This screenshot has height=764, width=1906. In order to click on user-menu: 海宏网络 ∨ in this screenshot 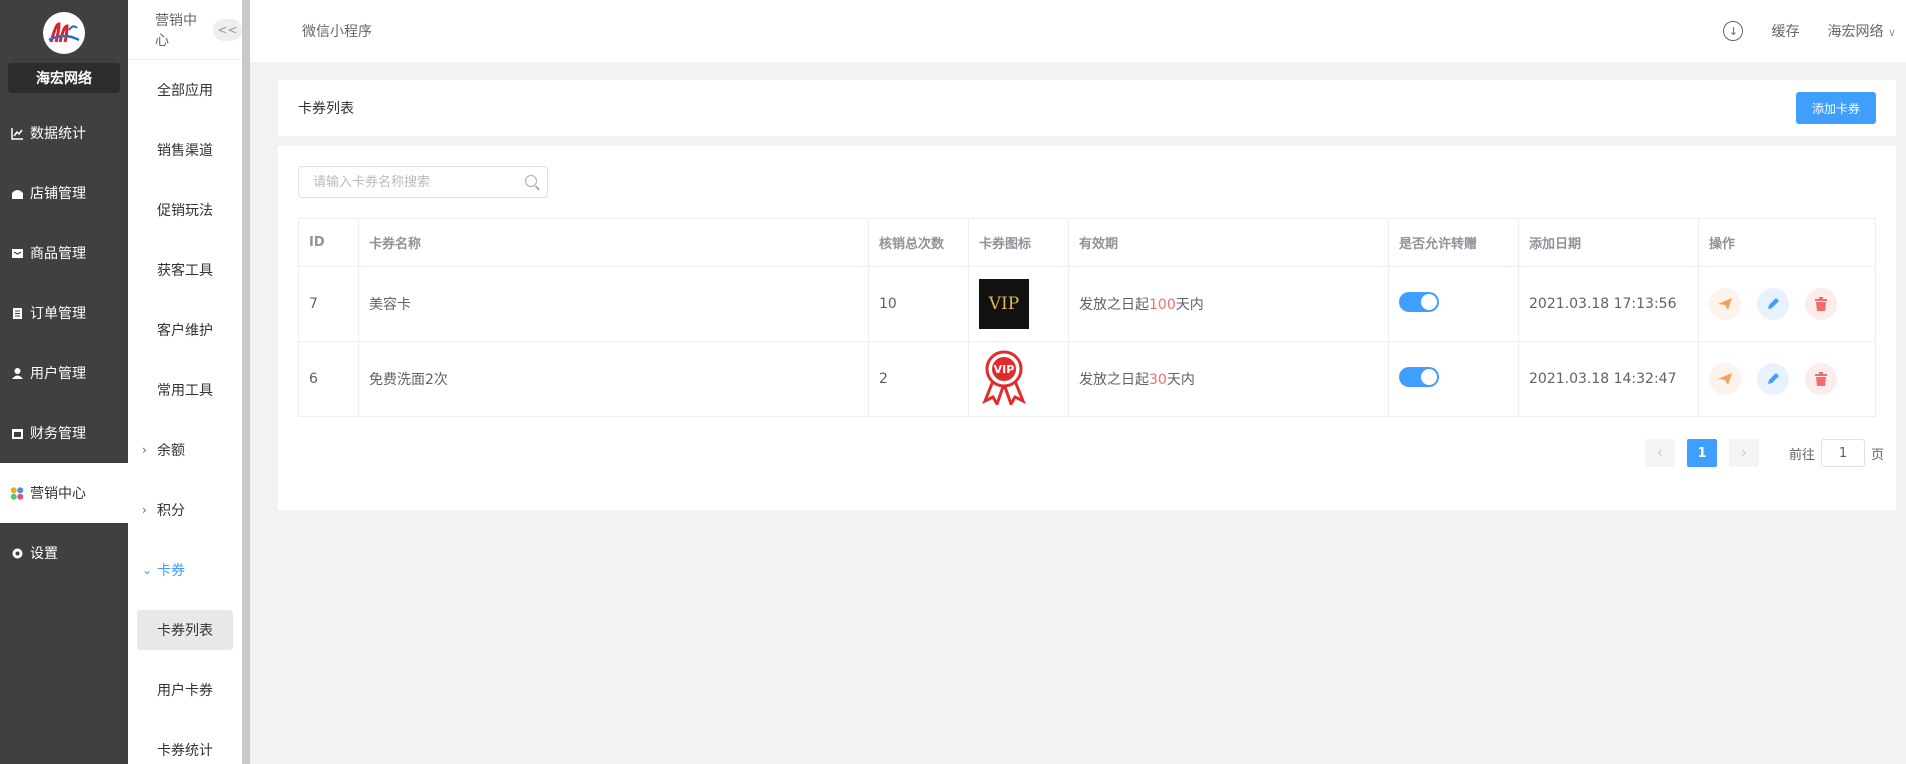, I will do `click(1861, 31)`.